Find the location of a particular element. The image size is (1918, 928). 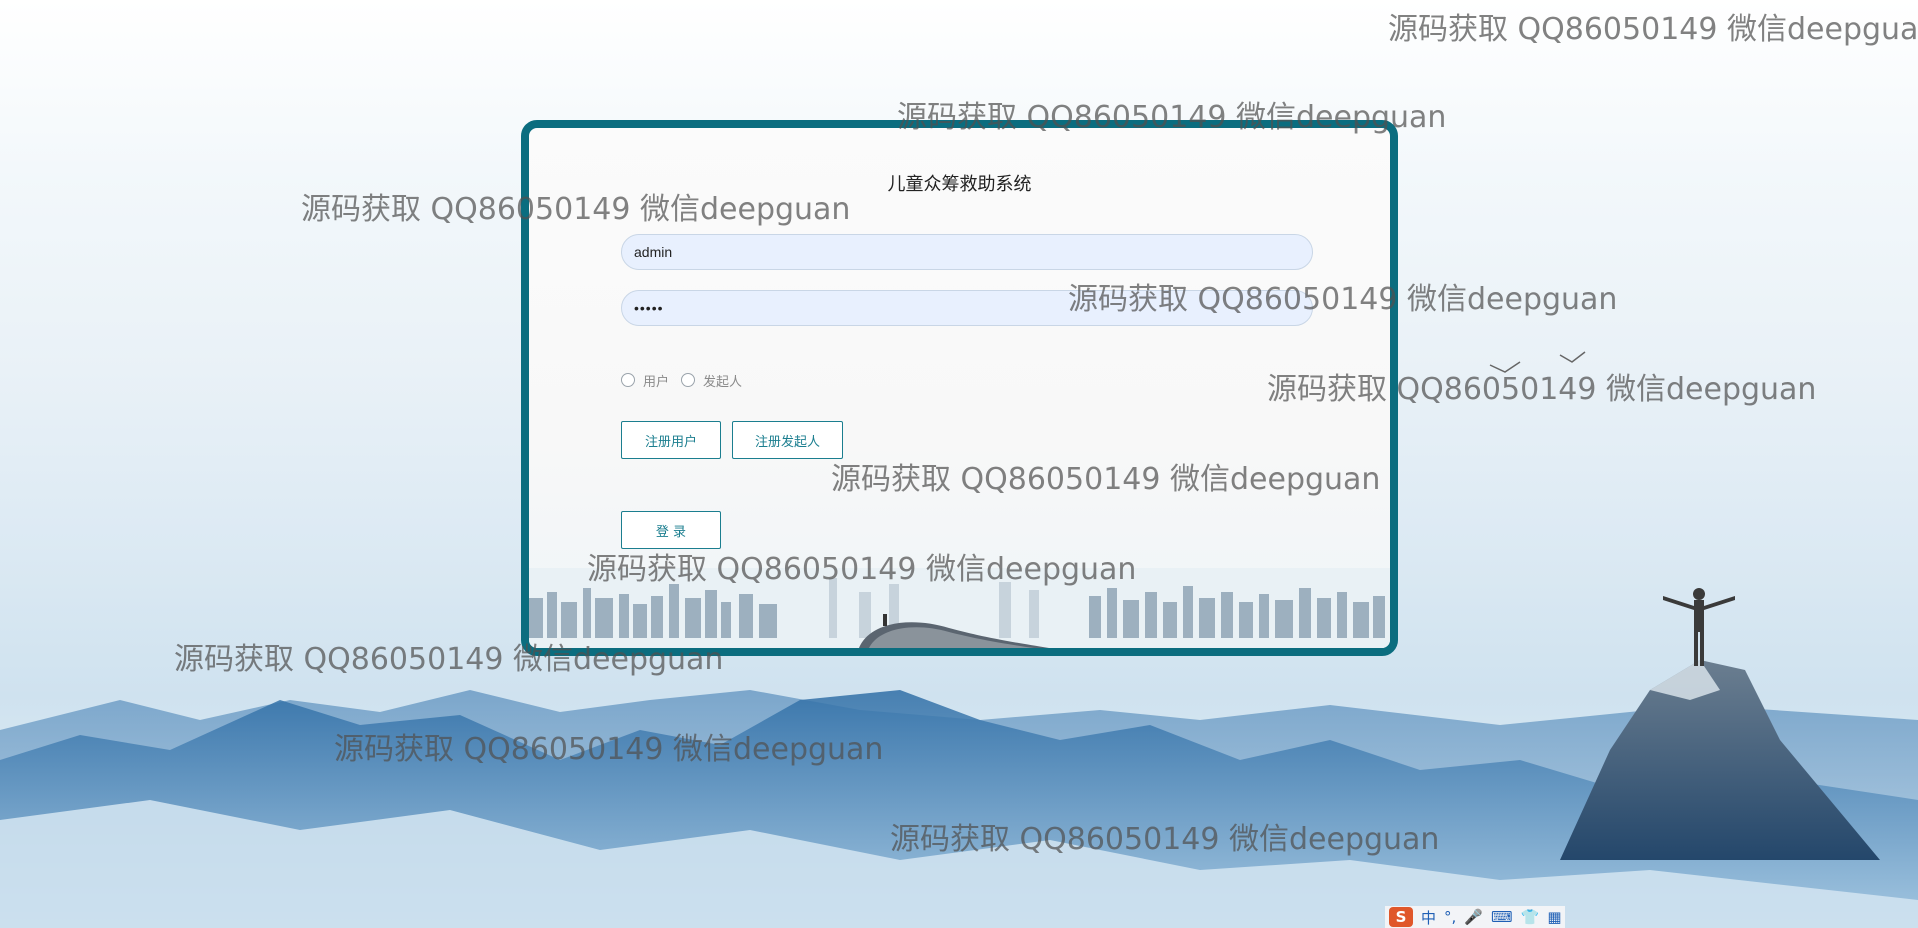

skin-icon: 👕 is located at coordinates (1530, 917).